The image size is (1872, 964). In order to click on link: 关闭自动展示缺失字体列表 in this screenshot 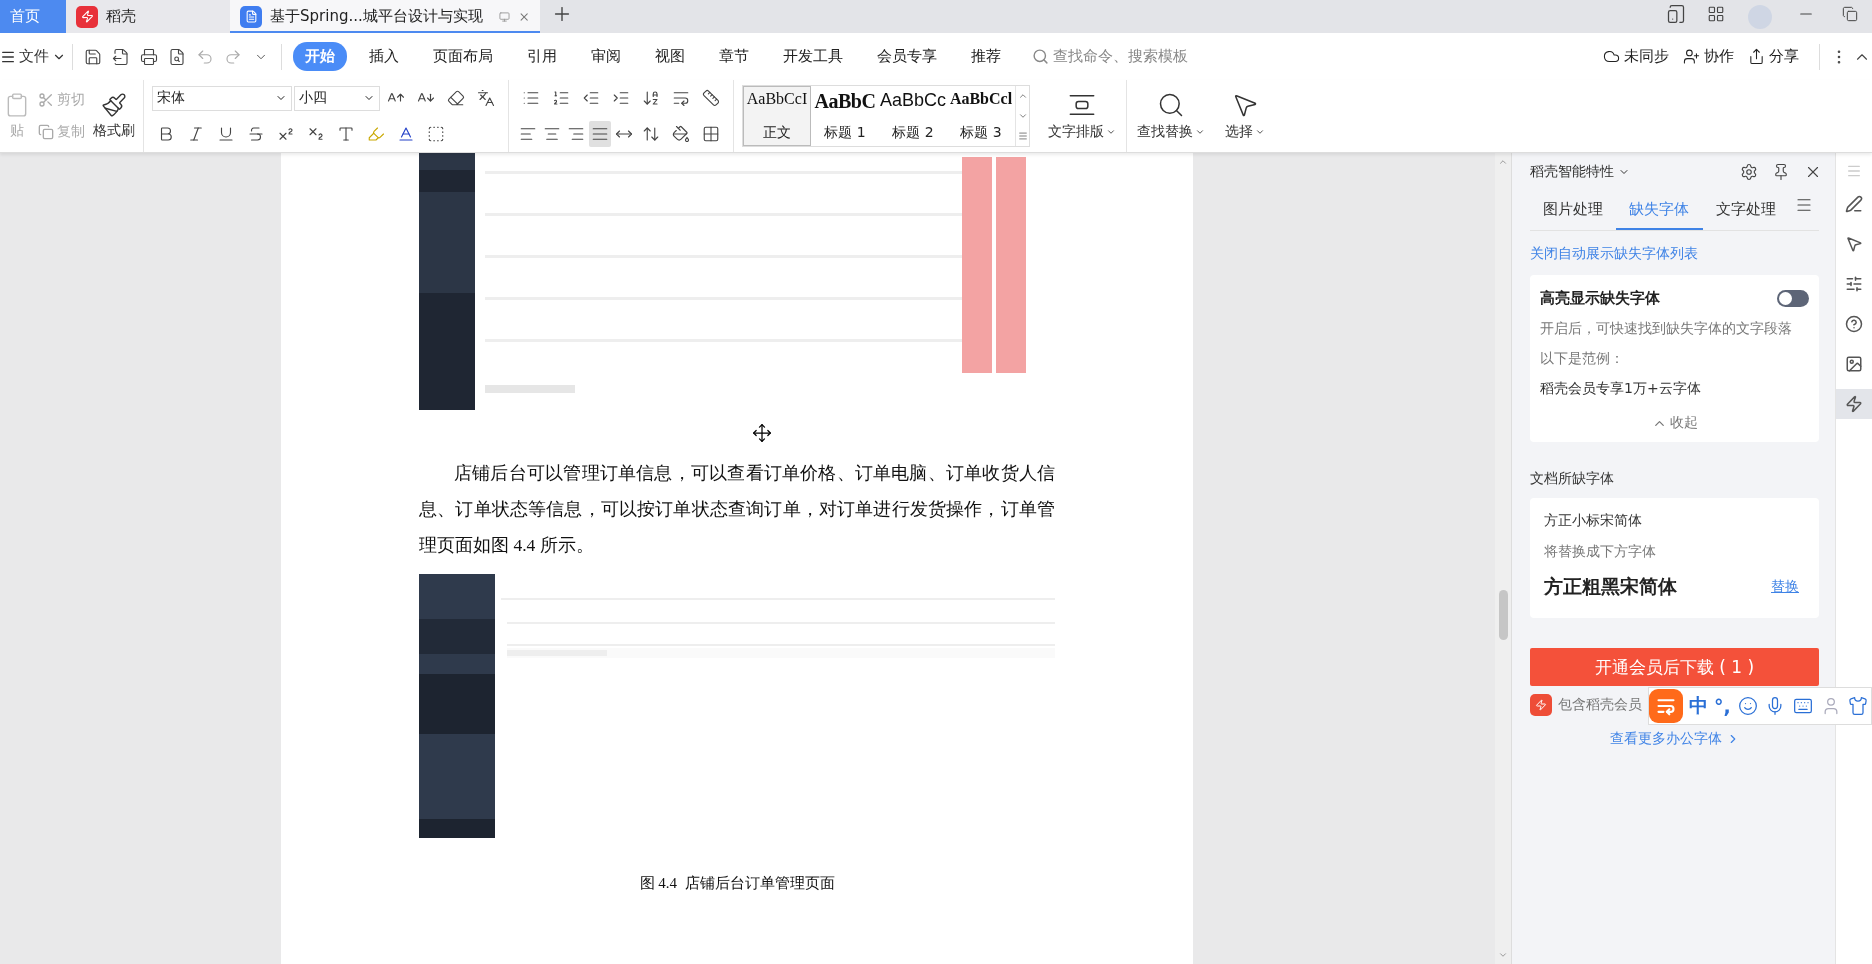, I will do `click(1678, 254)`.